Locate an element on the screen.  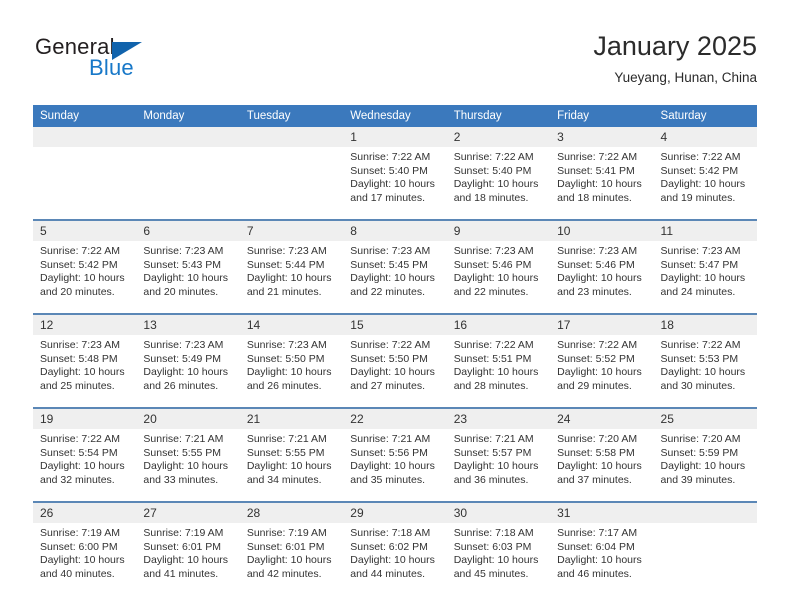
sunset-text: Sunset: 6:03 PM is located at coordinates (492, 546).